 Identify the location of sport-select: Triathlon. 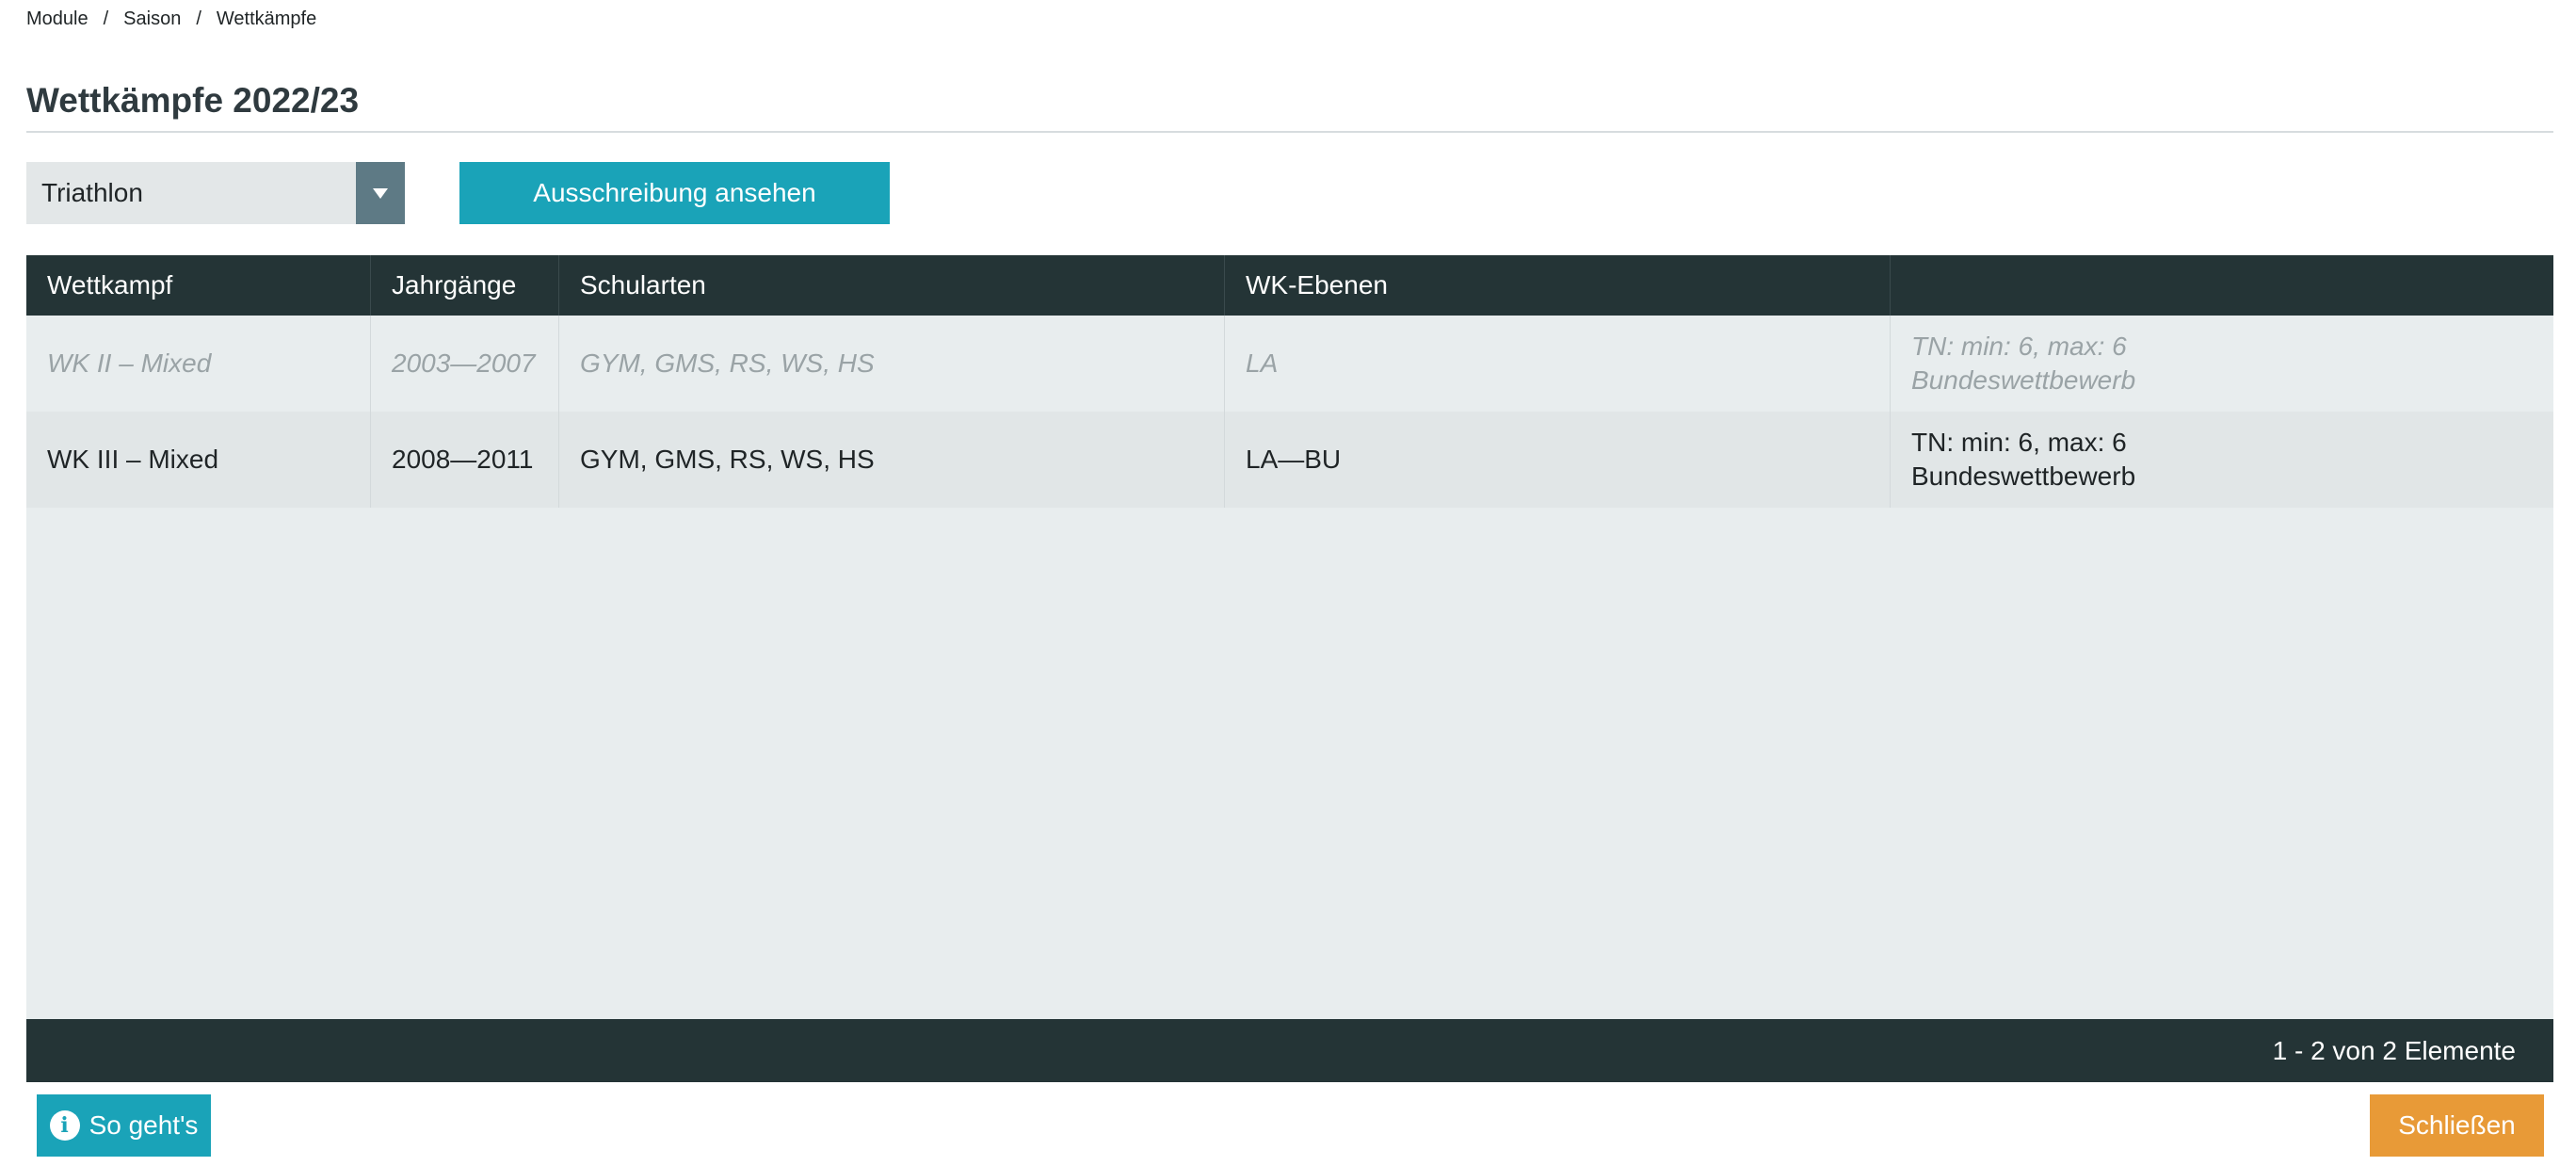
(215, 193).